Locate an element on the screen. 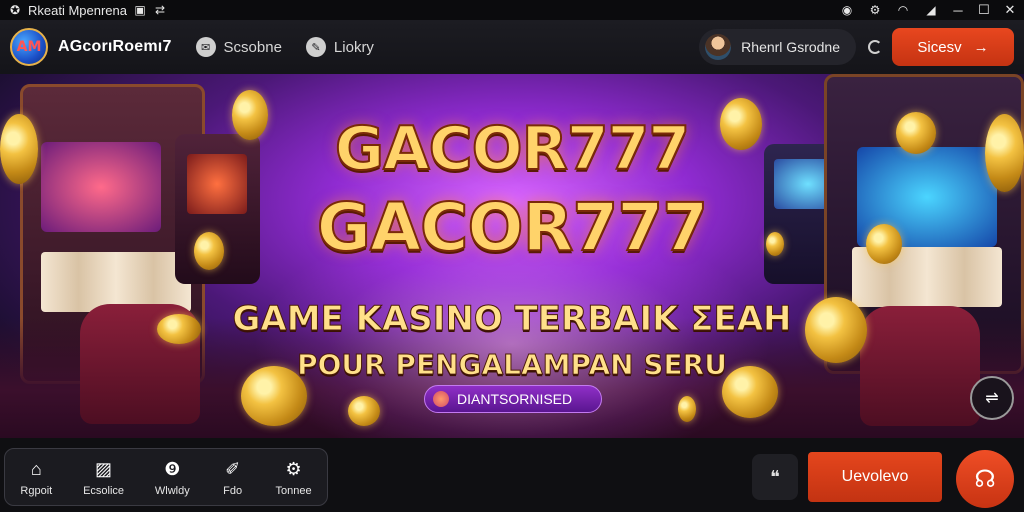 The height and width of the screenshot is (512, 1024). bottom-cta-button: Uevolevo is located at coordinates (875, 477).